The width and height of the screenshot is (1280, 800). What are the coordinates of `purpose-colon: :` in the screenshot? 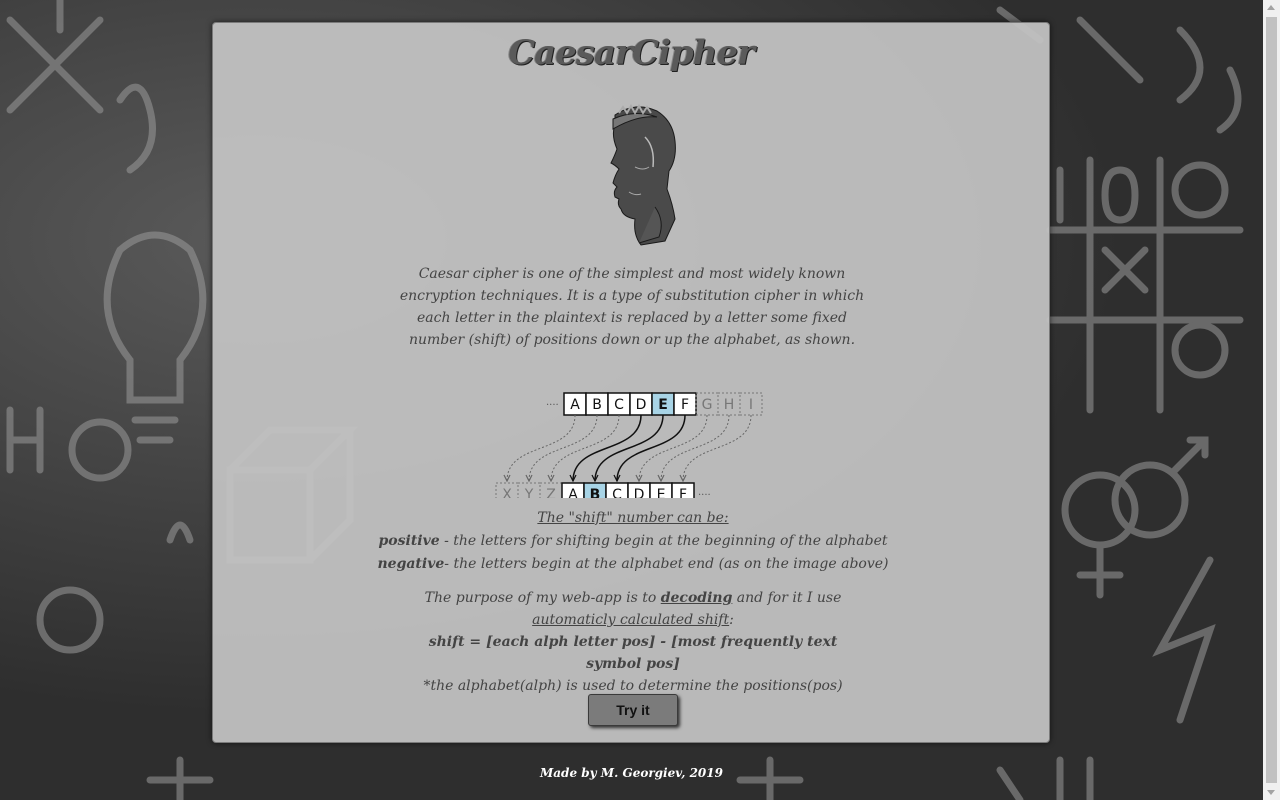 It's located at (731, 620).